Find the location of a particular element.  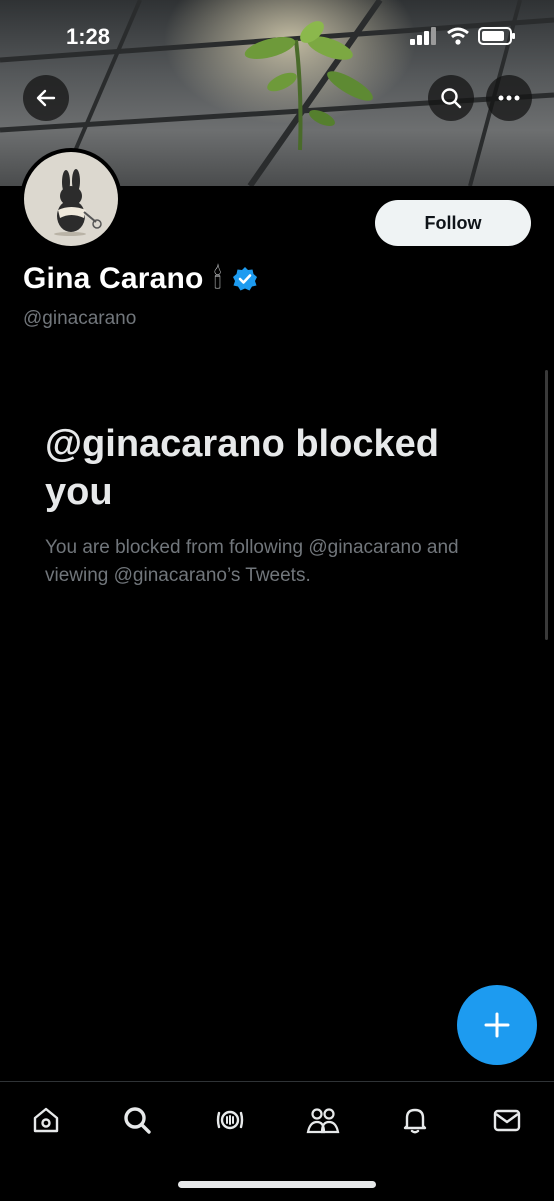

tab-search is located at coordinates (137, 1120).